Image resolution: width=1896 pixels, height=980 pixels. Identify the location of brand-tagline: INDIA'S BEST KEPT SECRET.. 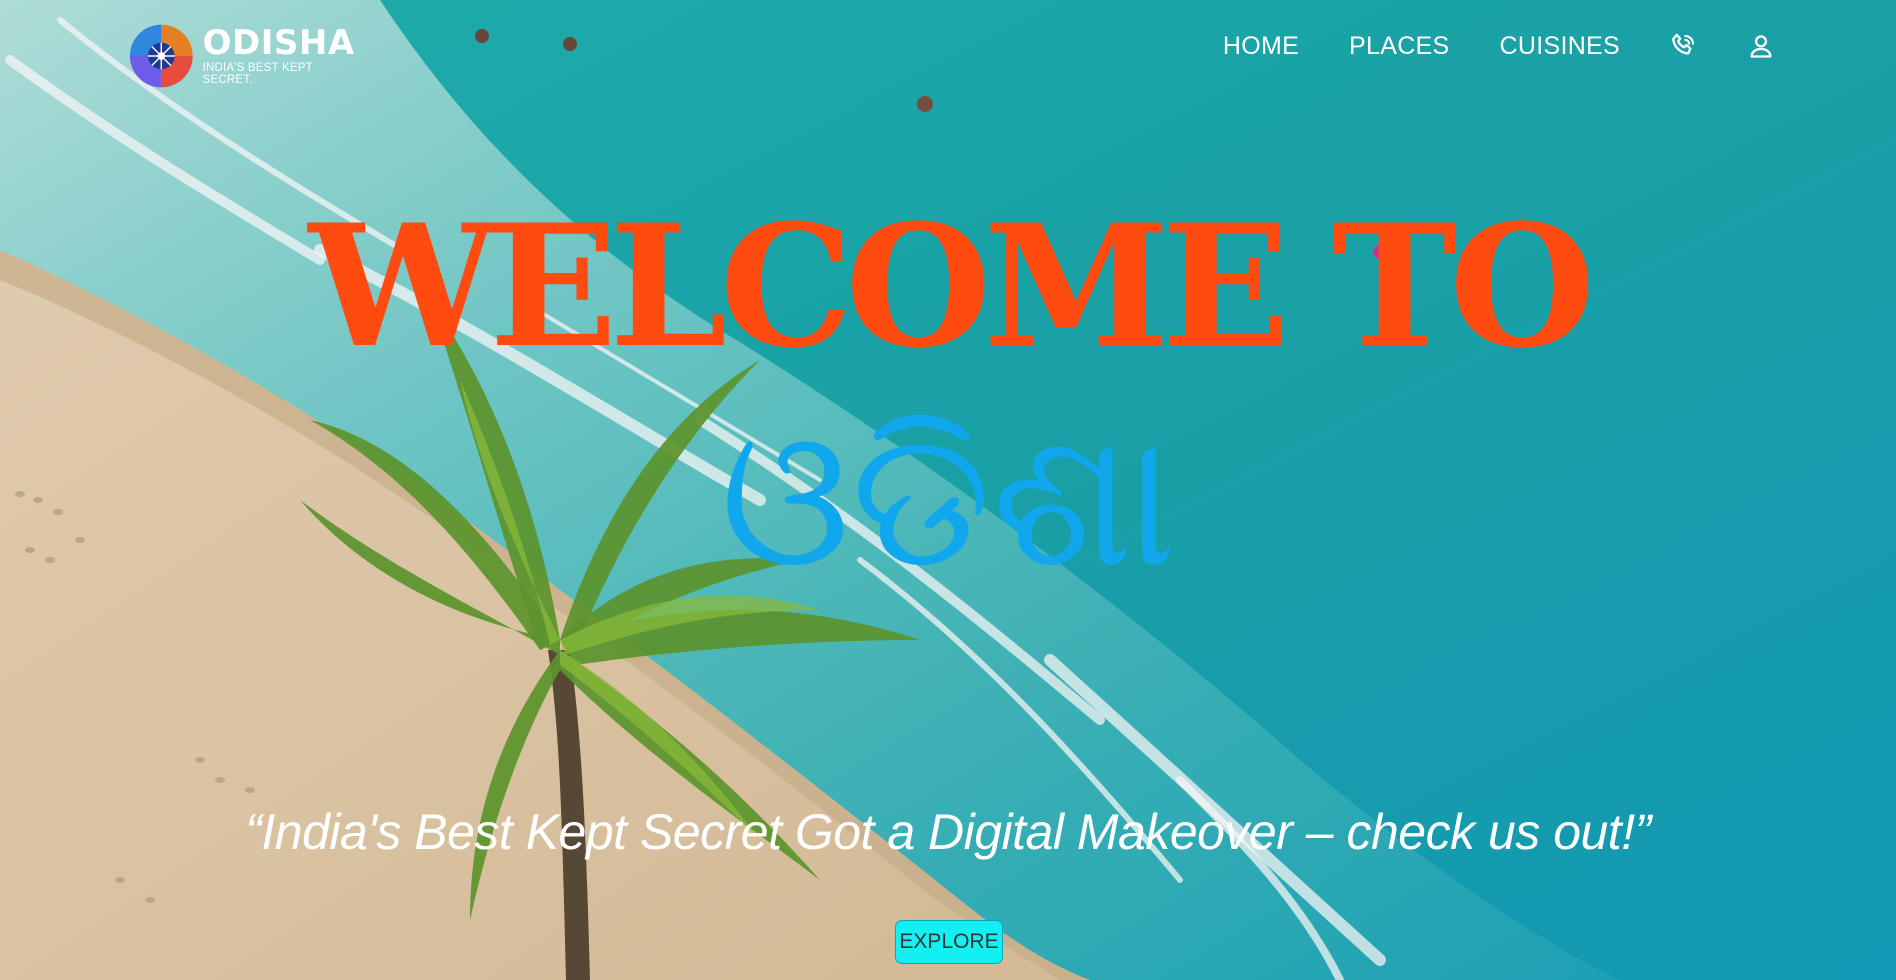
(257, 74).